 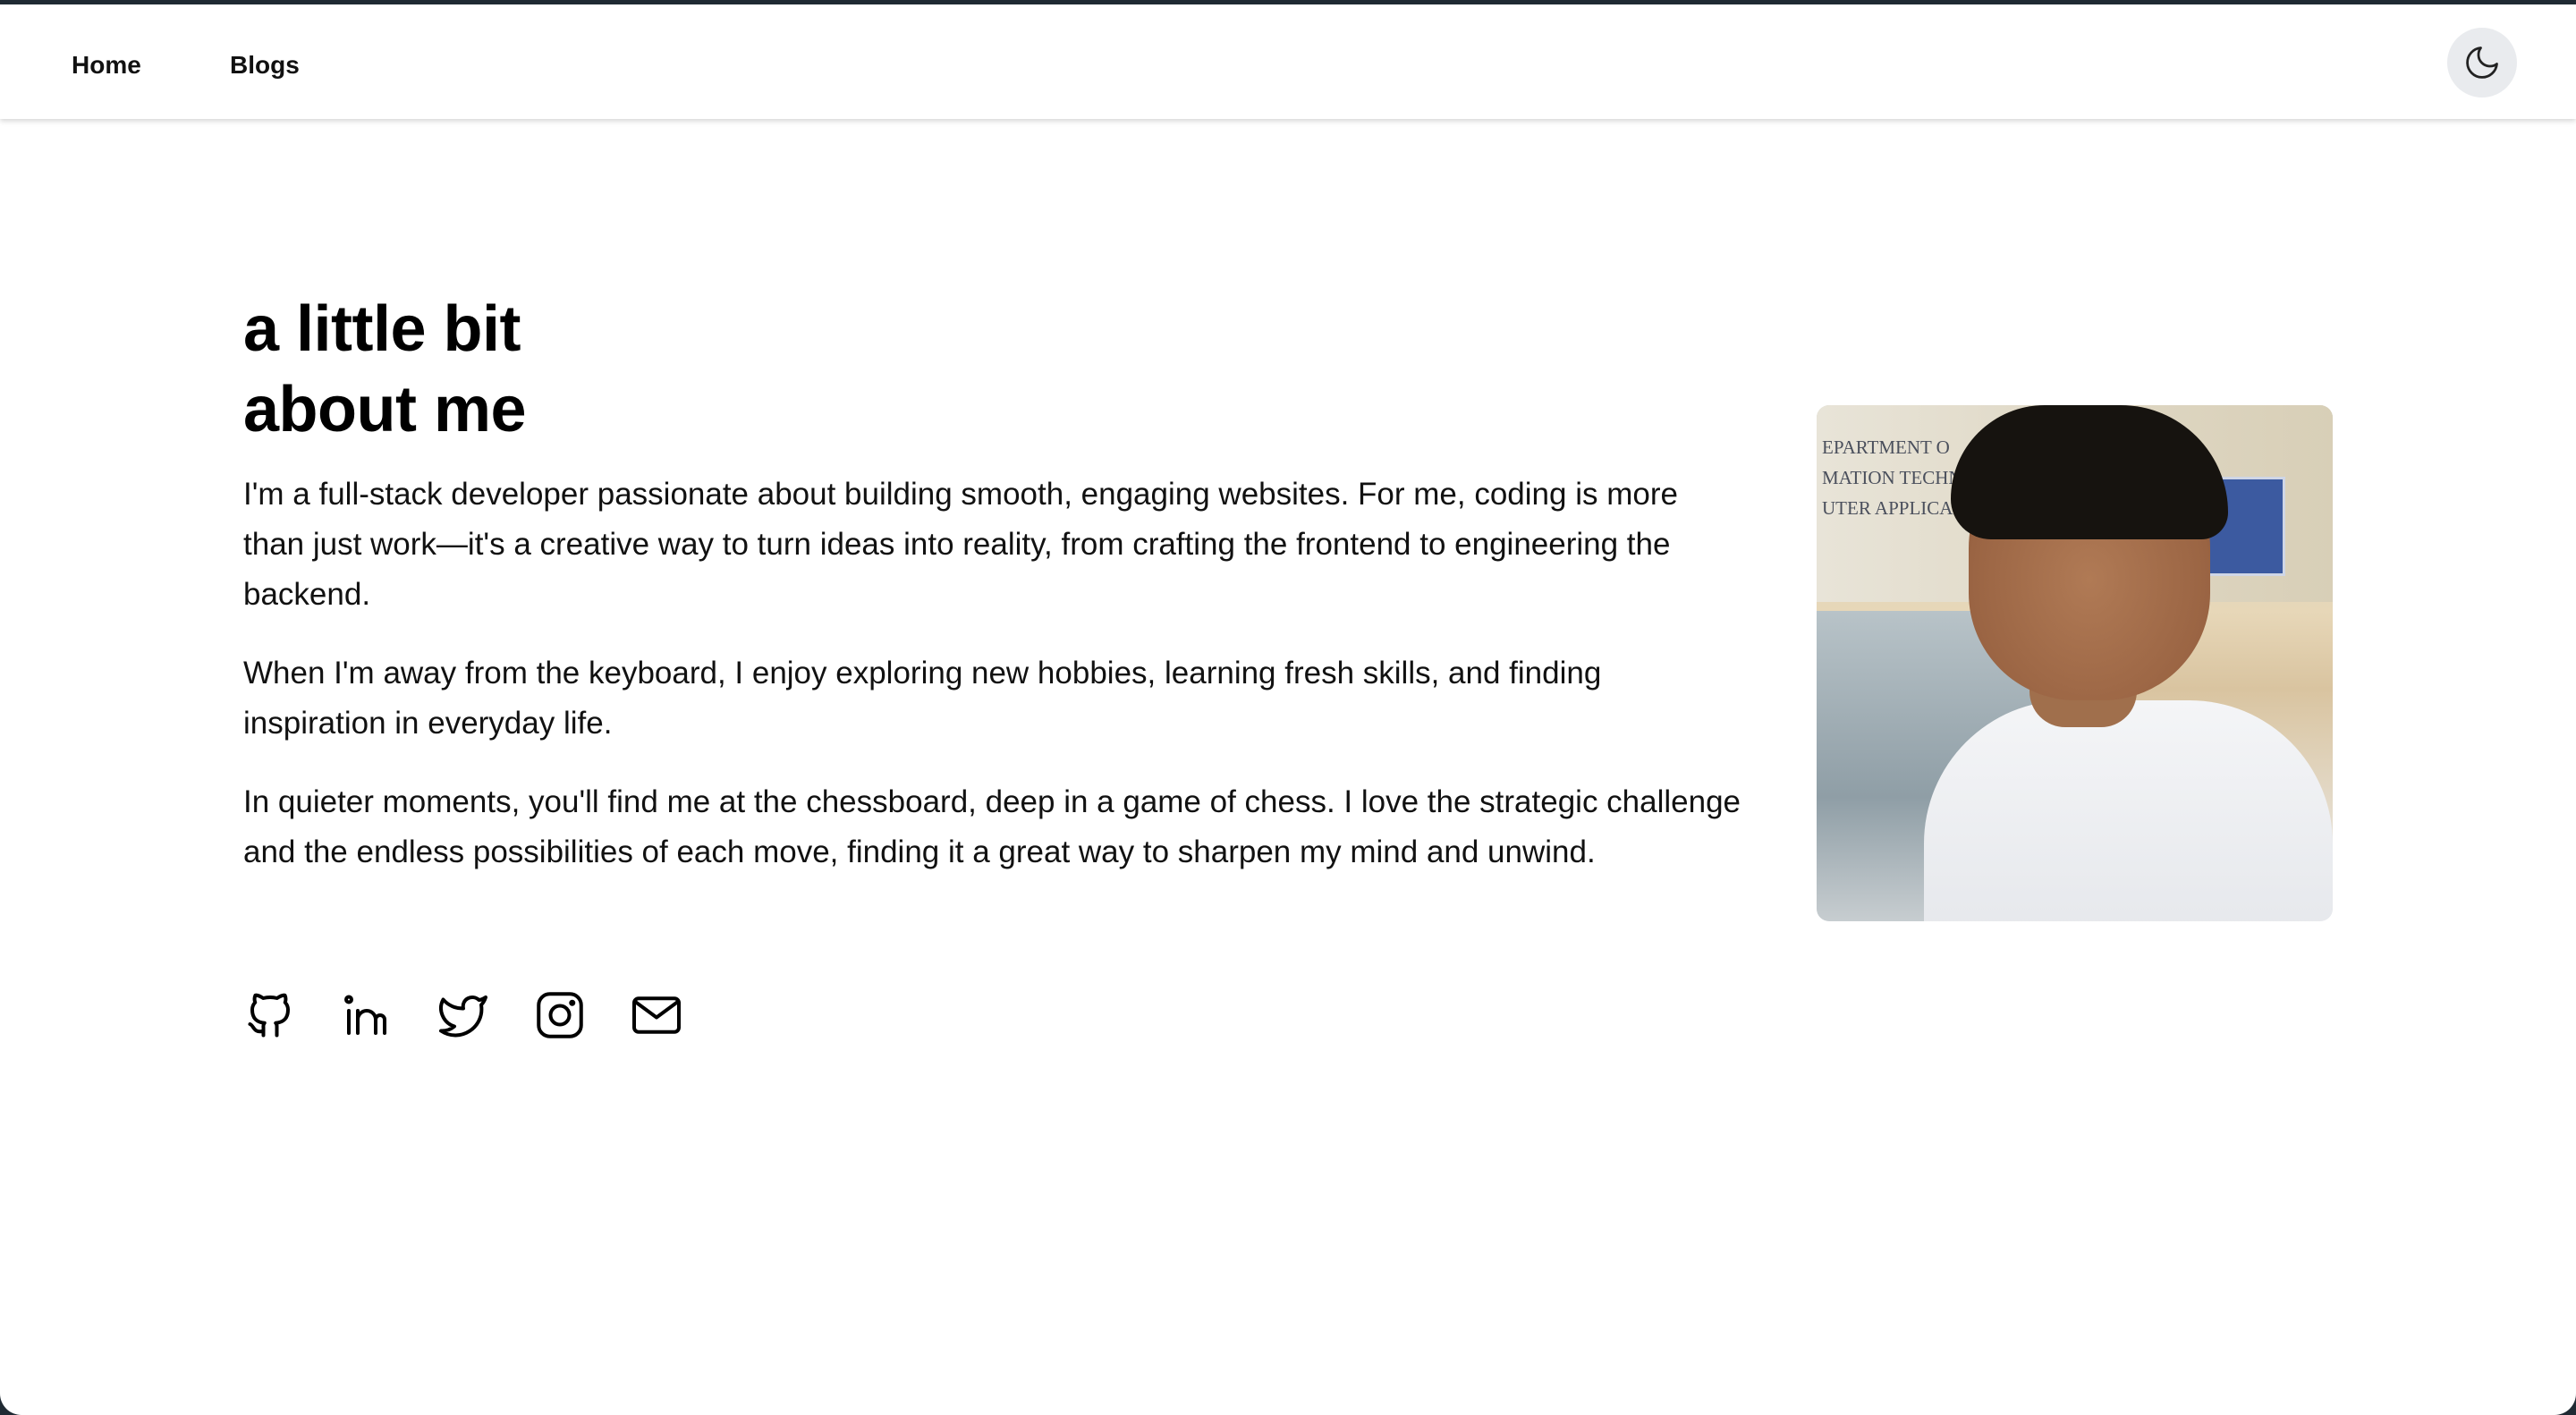 I want to click on photo-text-line-1: EPARTMENT O, so click(x=1886, y=447).